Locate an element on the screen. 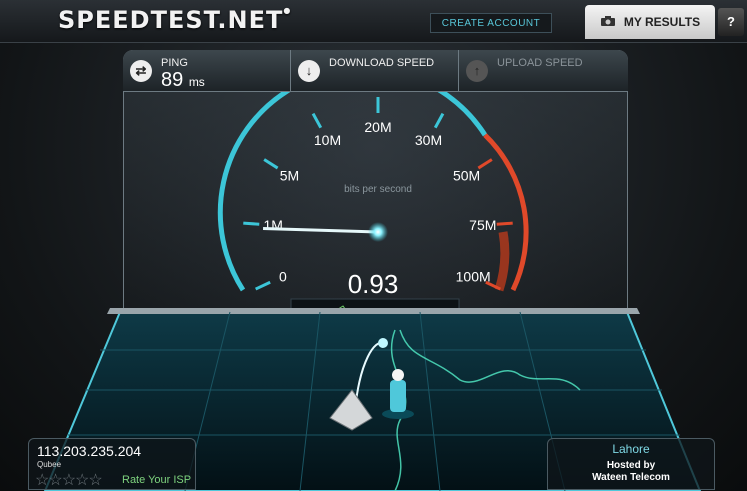  my-results-button: MY RESULTS is located at coordinates (650, 22).